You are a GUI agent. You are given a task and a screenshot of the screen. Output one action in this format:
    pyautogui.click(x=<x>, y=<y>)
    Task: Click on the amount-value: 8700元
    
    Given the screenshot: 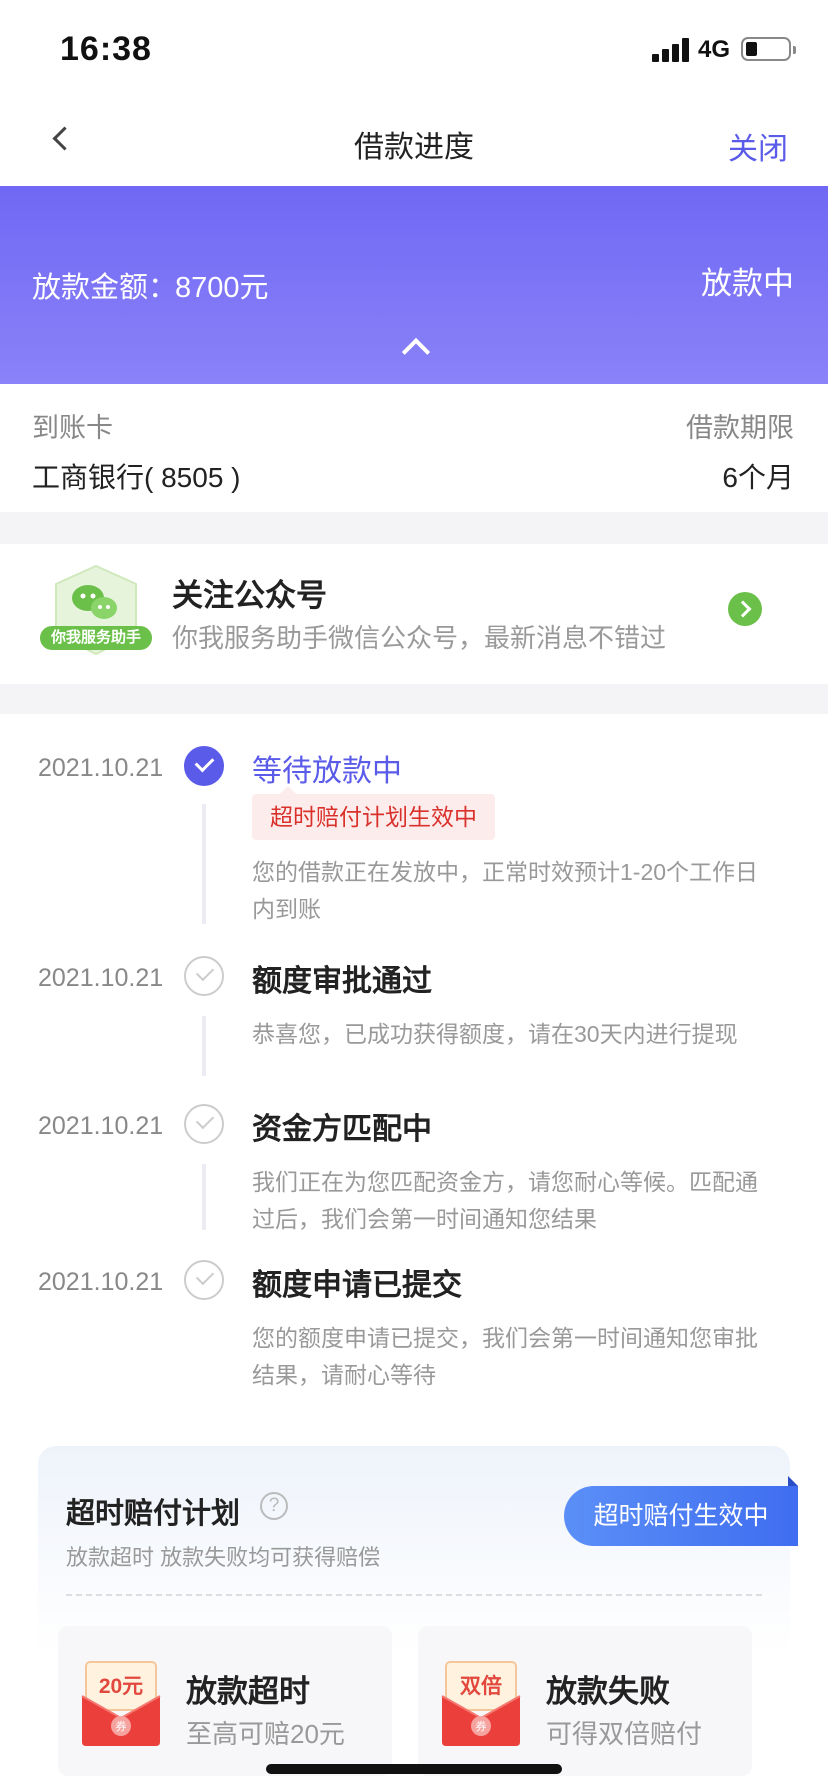 What is the action you would take?
    pyautogui.click(x=222, y=288)
    